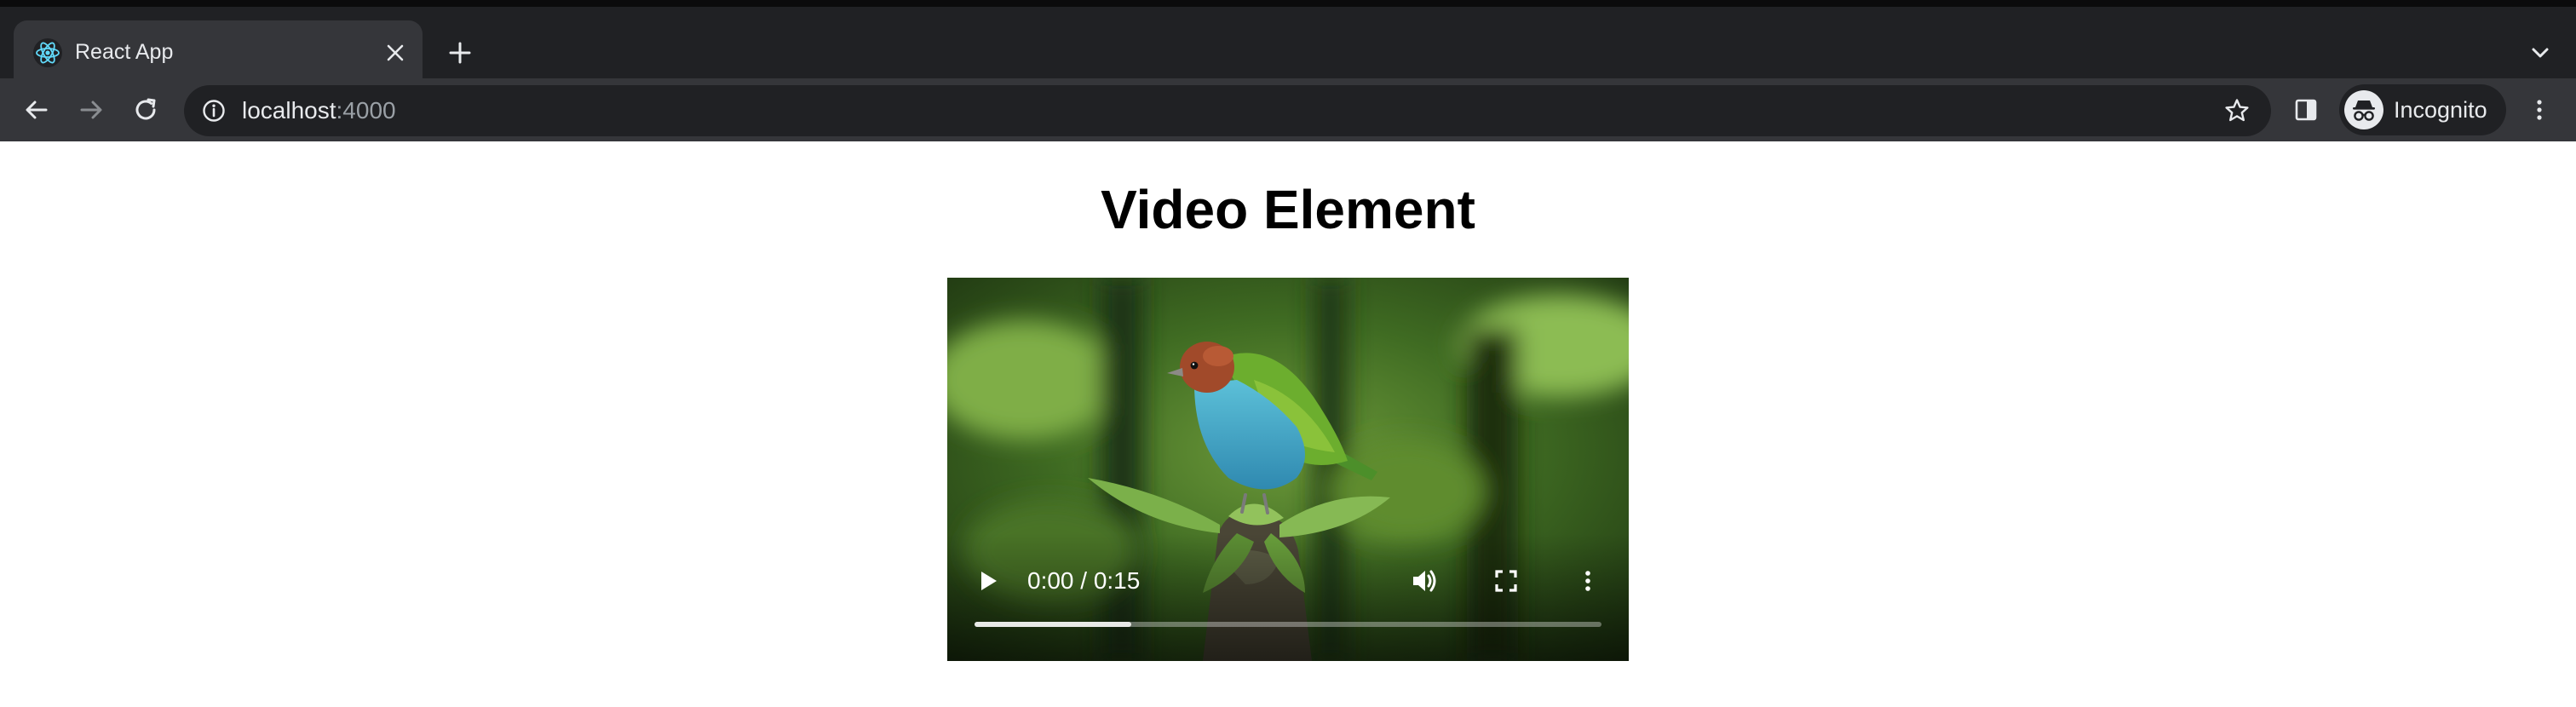 The height and width of the screenshot is (707, 2576). Describe the element at coordinates (36, 109) in the screenshot. I see `arrow-left-icon` at that location.